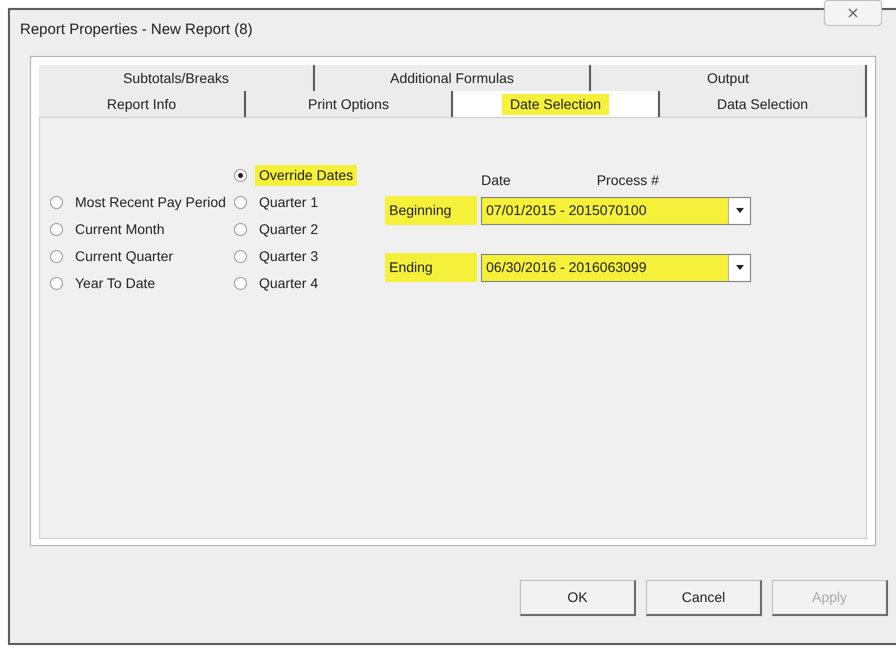 Image resolution: width=896 pixels, height=652 pixels. Describe the element at coordinates (289, 229) in the screenshot. I see `radio-label: Quarter 2` at that location.